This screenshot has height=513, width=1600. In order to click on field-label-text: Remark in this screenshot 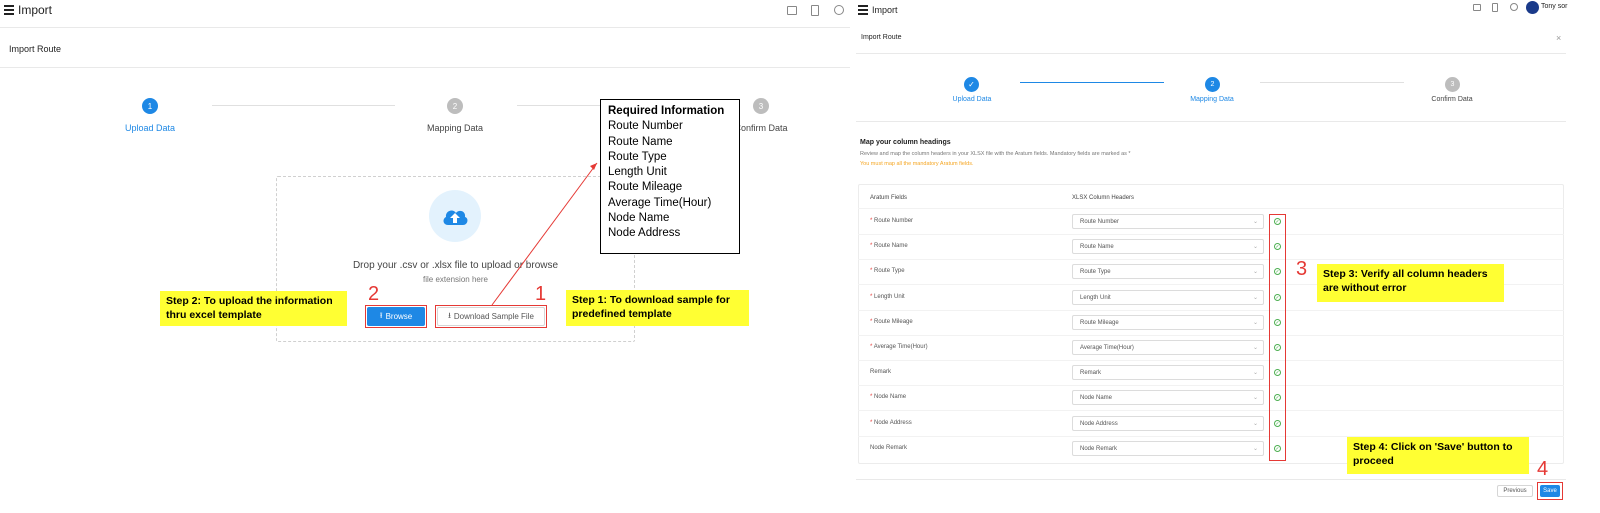, I will do `click(881, 372)`.